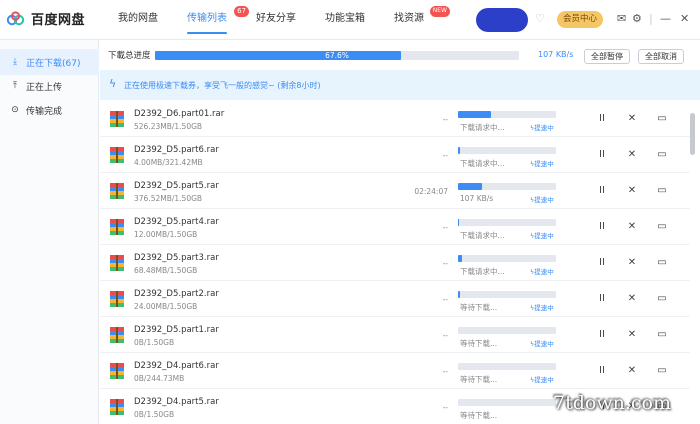 The height and width of the screenshot is (424, 700). What do you see at coordinates (337, 55) in the screenshot?
I see `total-progress-bar: 67.6%` at bounding box center [337, 55].